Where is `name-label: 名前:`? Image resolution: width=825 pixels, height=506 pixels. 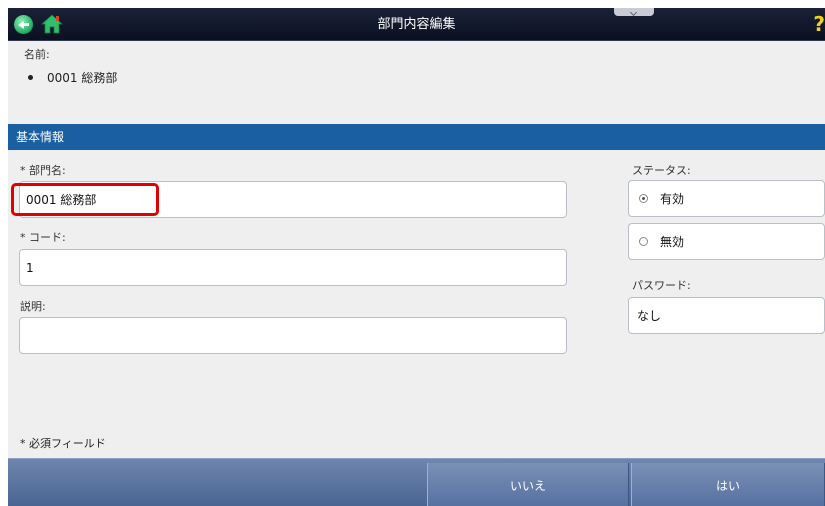
name-label: 名前: is located at coordinates (37, 54).